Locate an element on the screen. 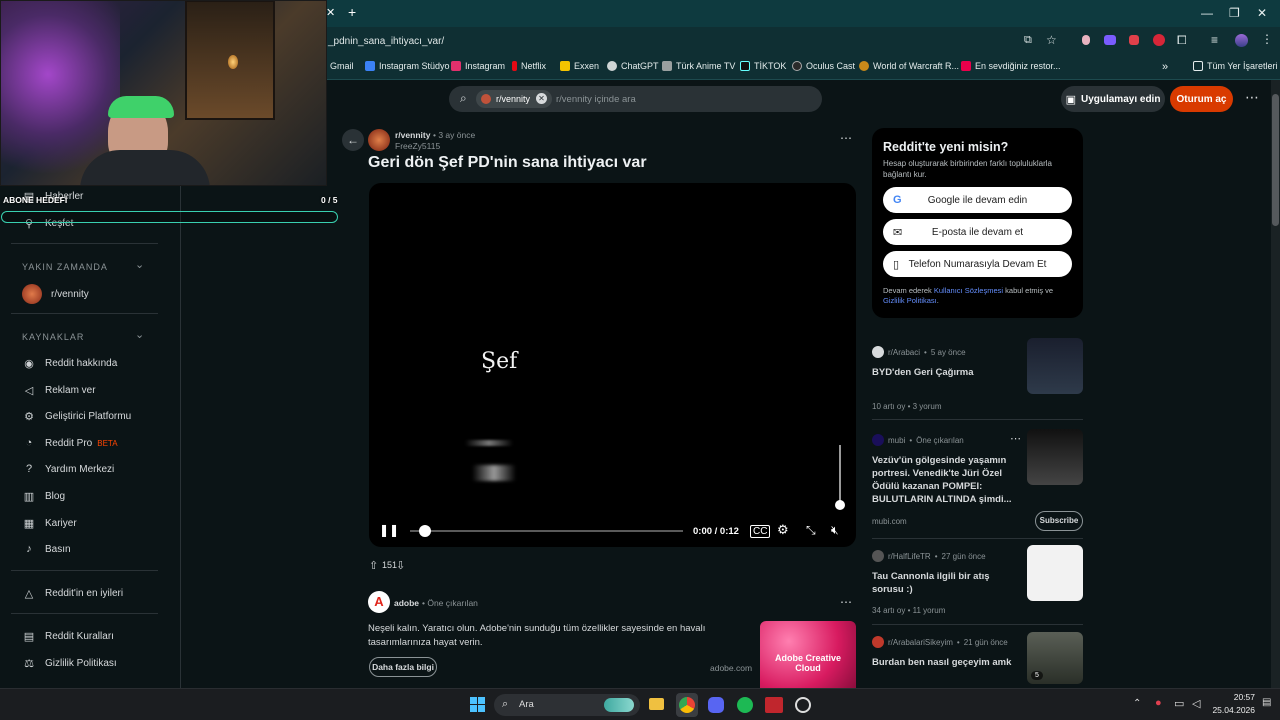 This screenshot has height=720, width=1280. scrollbar-thumb is located at coordinates (1275, 160).